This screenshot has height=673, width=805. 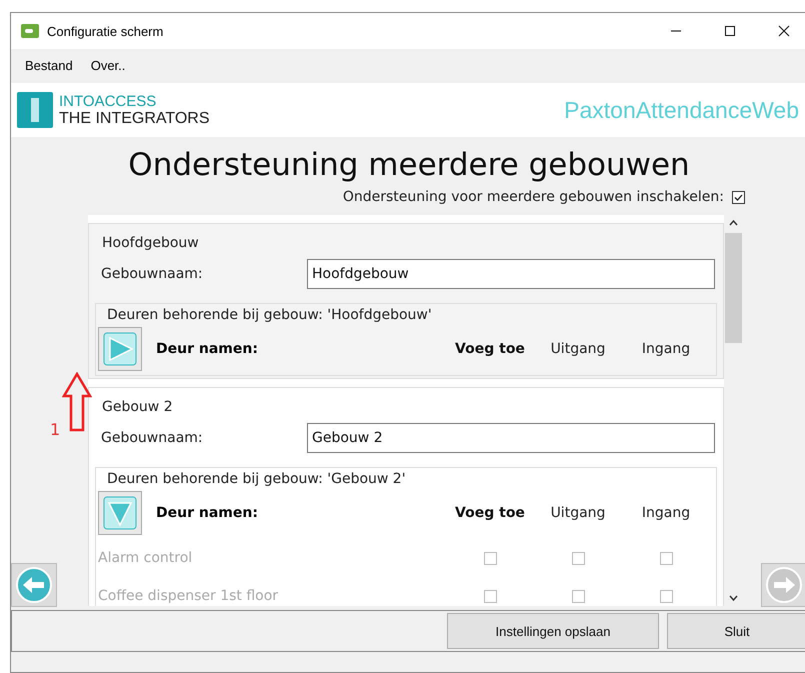 What do you see at coordinates (738, 197) in the screenshot?
I see `checkbox` at bounding box center [738, 197].